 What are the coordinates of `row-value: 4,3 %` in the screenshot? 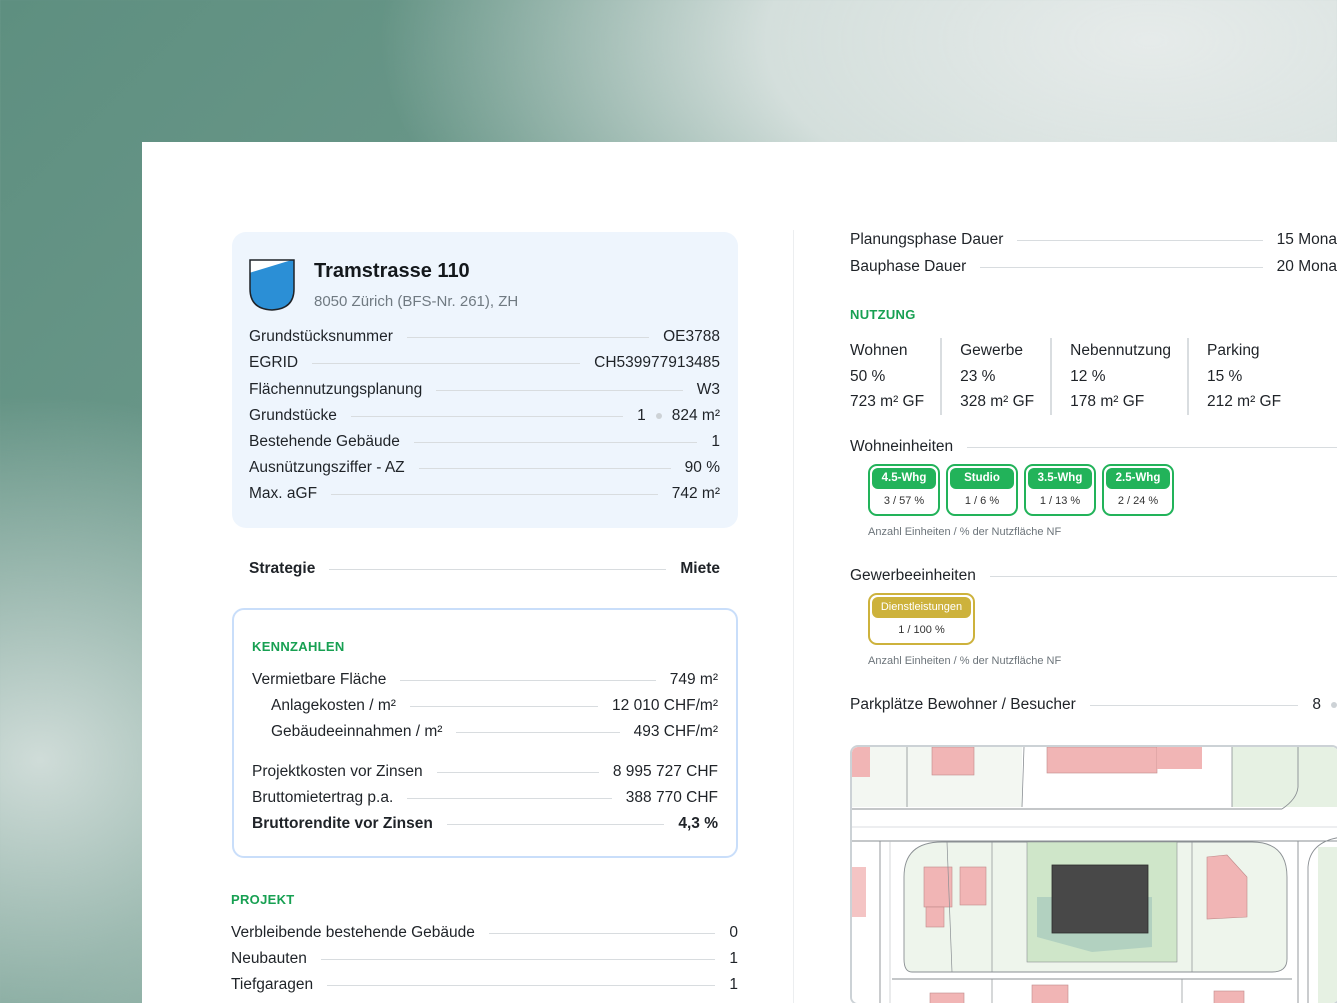 It's located at (698, 823).